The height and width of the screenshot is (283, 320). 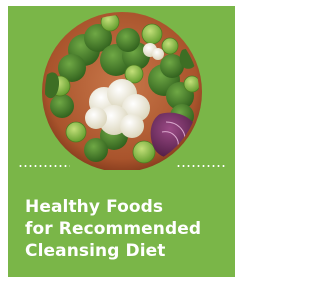 What do you see at coordinates (122, 166) in the screenshot?
I see `dotted-divider` at bounding box center [122, 166].